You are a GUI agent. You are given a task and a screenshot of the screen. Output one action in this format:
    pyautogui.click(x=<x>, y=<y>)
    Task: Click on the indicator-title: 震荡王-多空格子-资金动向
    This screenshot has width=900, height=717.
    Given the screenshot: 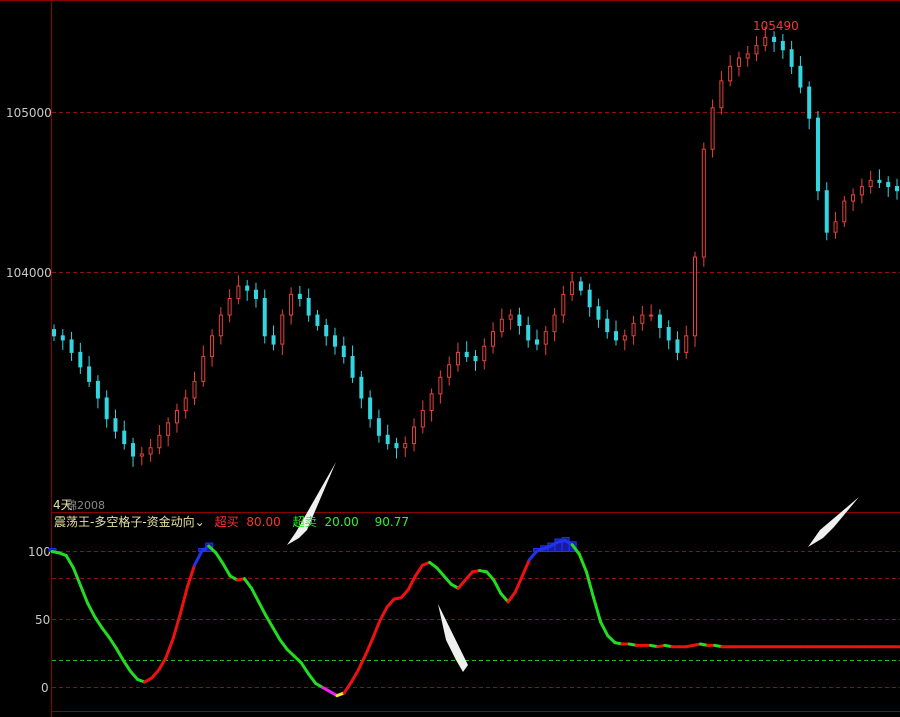 What is the action you would take?
    pyautogui.click(x=124, y=522)
    